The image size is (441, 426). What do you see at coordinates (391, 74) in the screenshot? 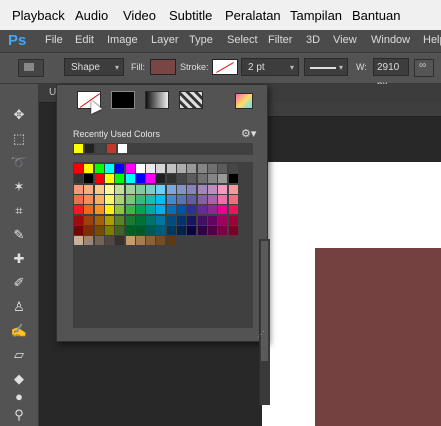
I see `width-field: 2910 px` at bounding box center [391, 74].